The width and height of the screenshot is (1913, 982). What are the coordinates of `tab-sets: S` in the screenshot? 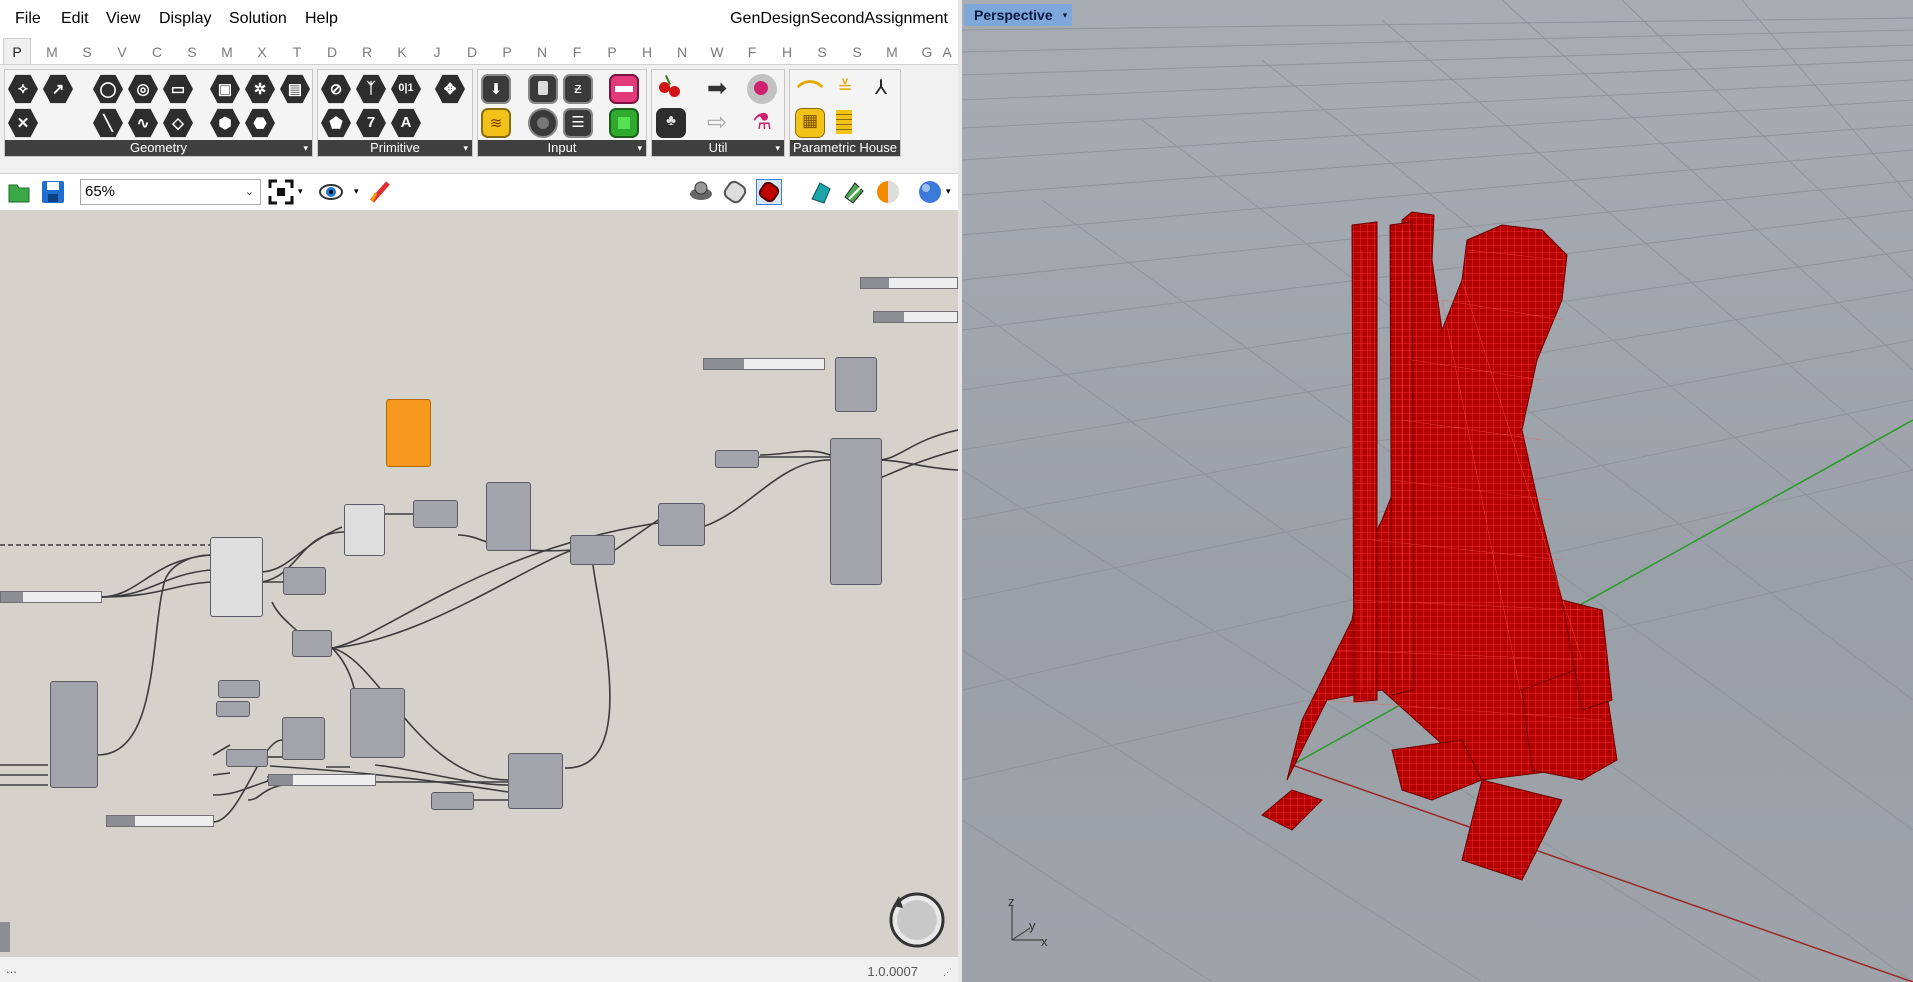 It's located at (87, 52).